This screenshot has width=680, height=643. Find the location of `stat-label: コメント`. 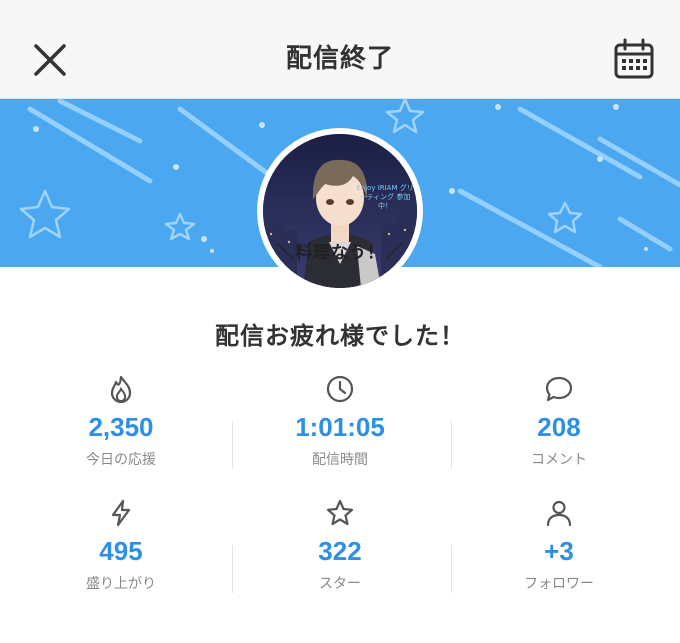

stat-label: コメント is located at coordinates (559, 460).